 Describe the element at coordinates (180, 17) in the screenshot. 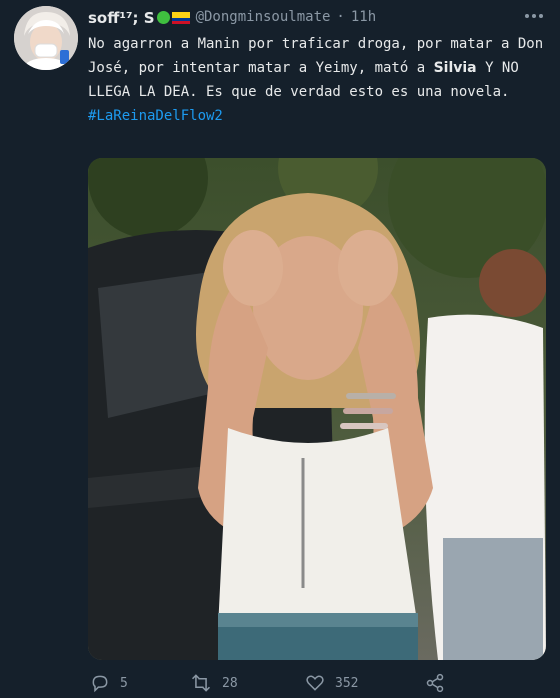

I see `colombia-flag-emoji` at that location.